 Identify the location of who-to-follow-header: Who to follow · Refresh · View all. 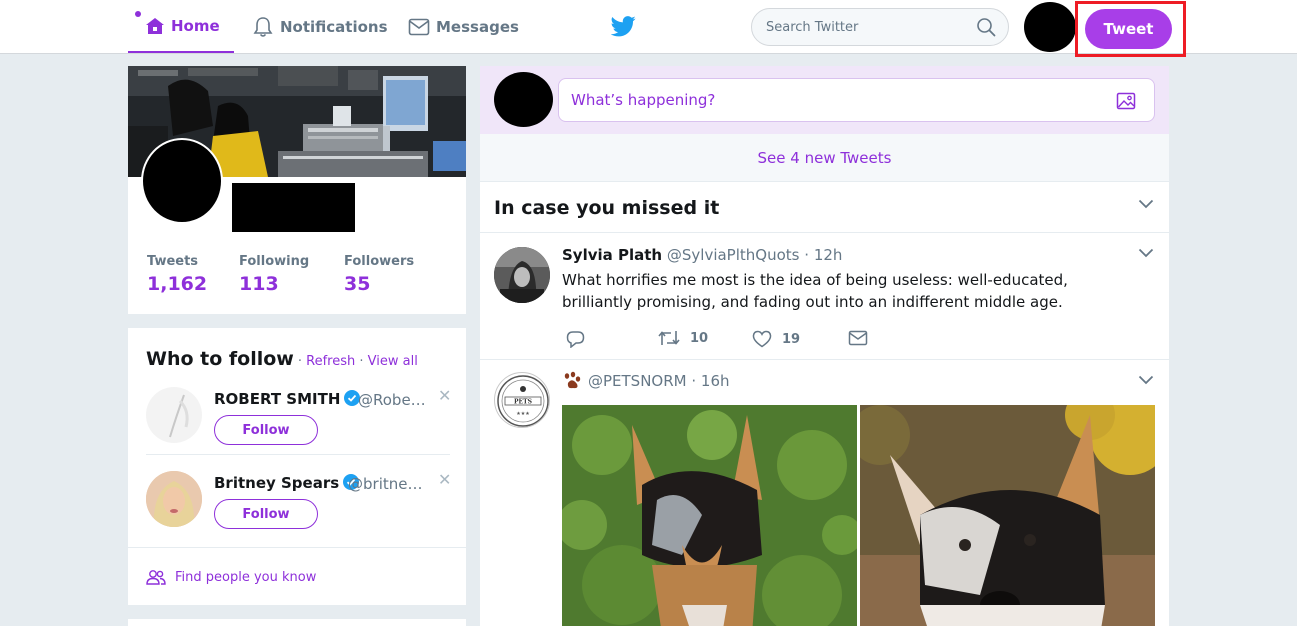
(282, 359).